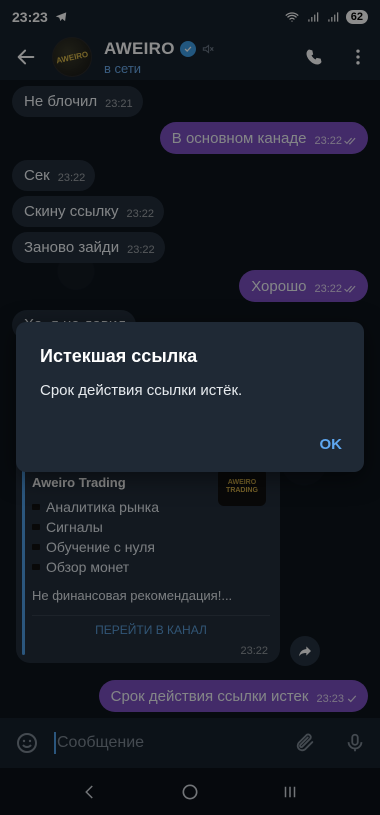  What do you see at coordinates (119, 356) in the screenshot?
I see `dialog-title: Истекшая ссылка` at bounding box center [119, 356].